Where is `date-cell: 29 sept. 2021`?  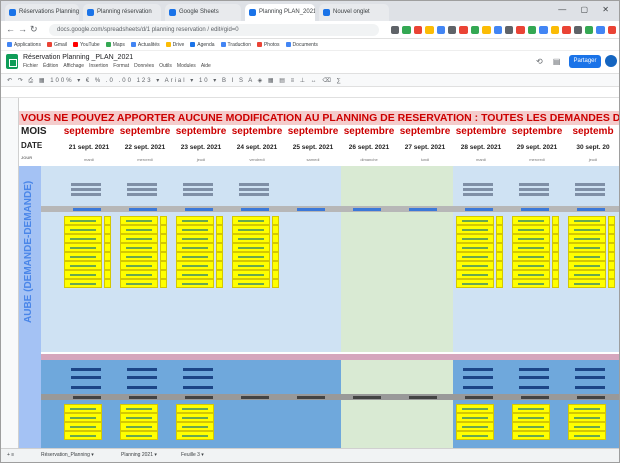 date-cell: 29 sept. 2021 is located at coordinates (537, 147).